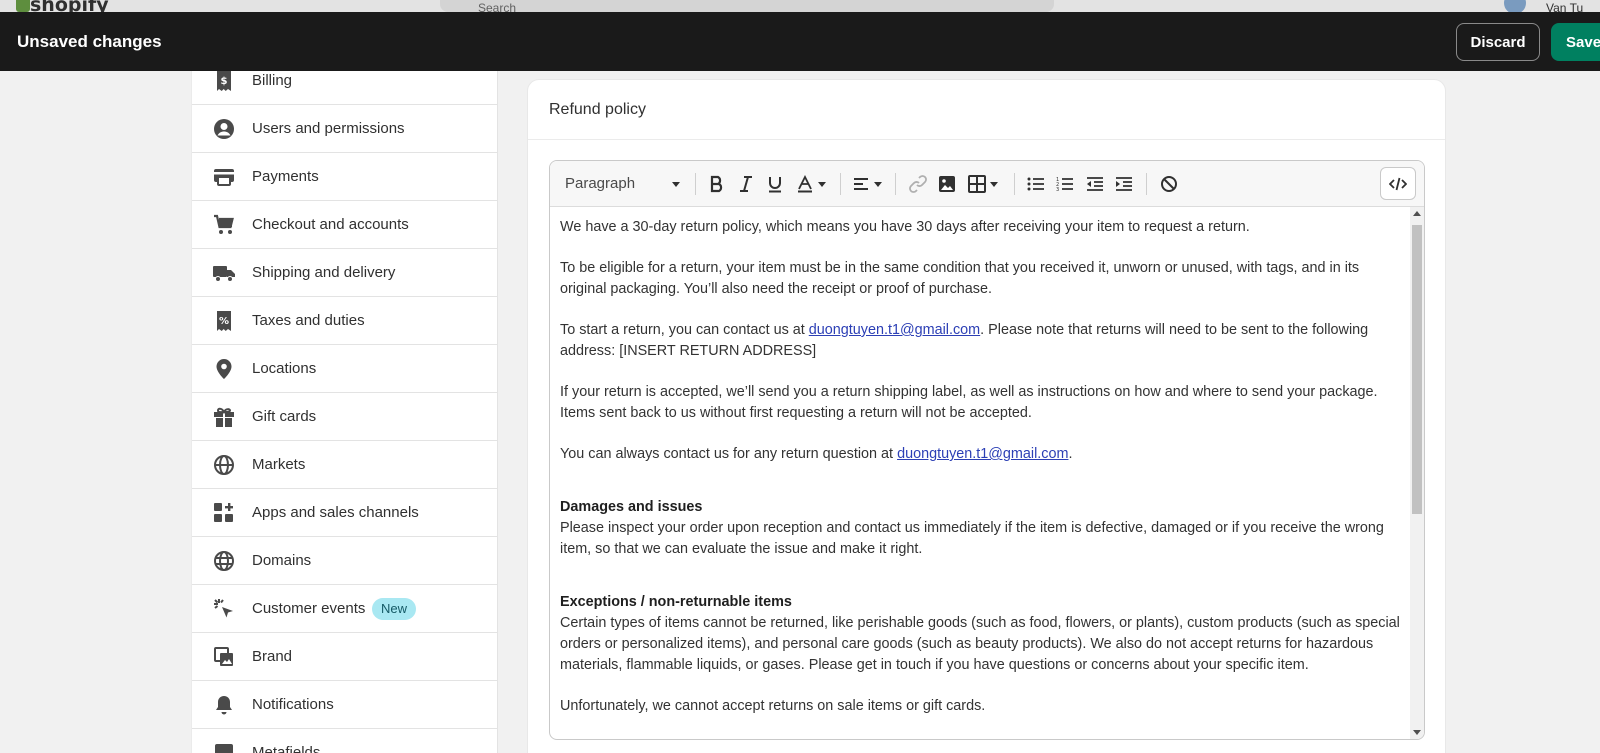  I want to click on image-icon, so click(224, 657).